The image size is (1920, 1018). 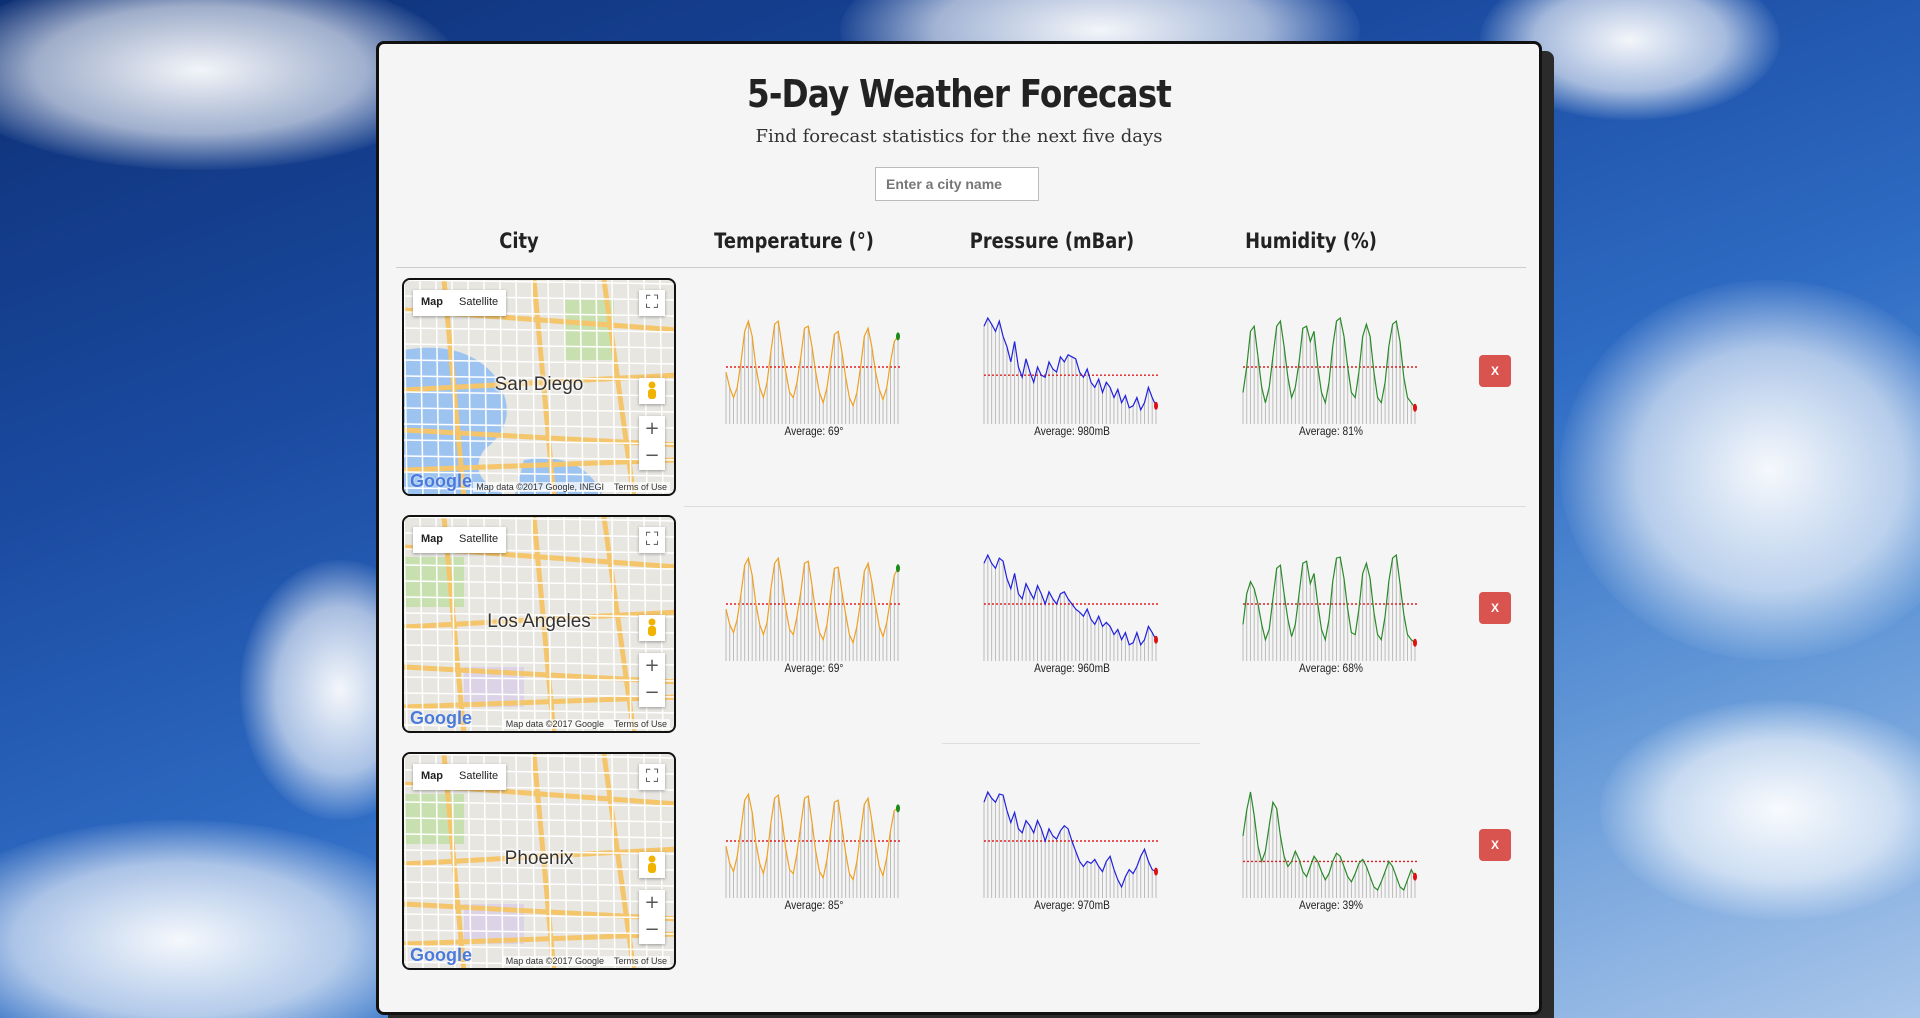 What do you see at coordinates (539, 858) in the screenshot?
I see `map-city-label: Phoenix` at bounding box center [539, 858].